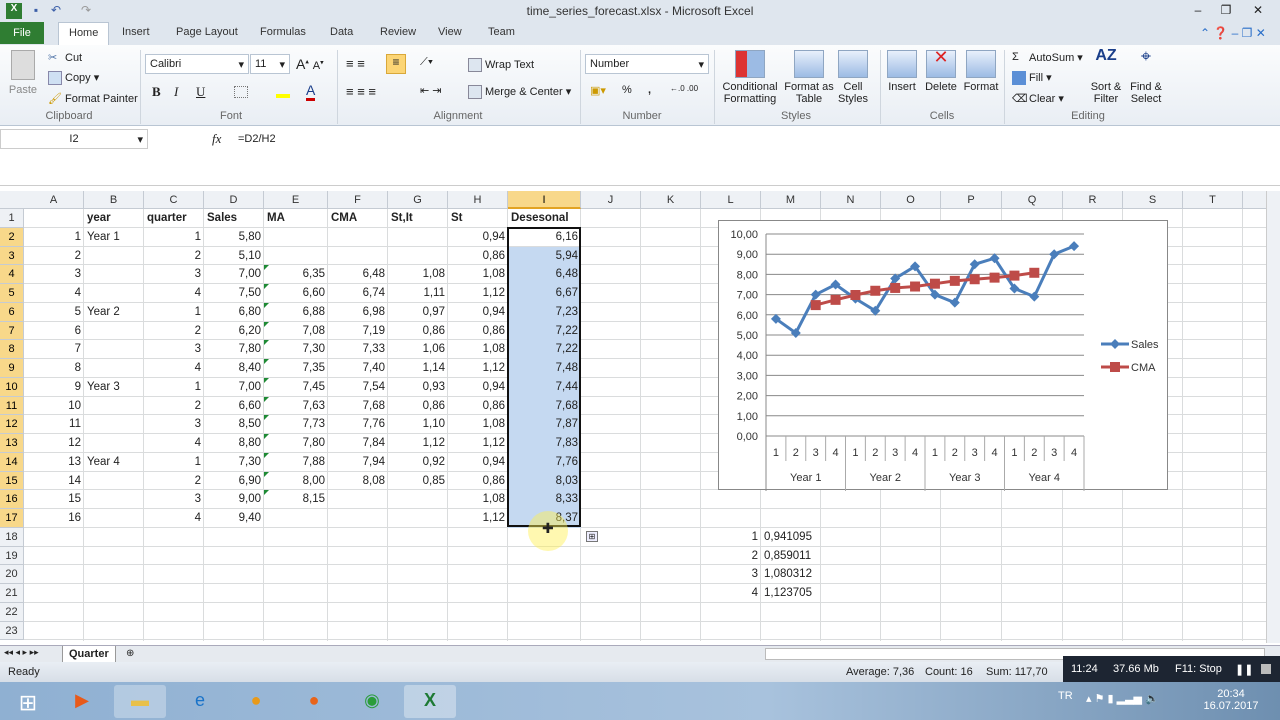 The width and height of the screenshot is (1280, 720). Describe the element at coordinates (65, 58) in the screenshot. I see `cut-button: ✂ Cut` at that location.